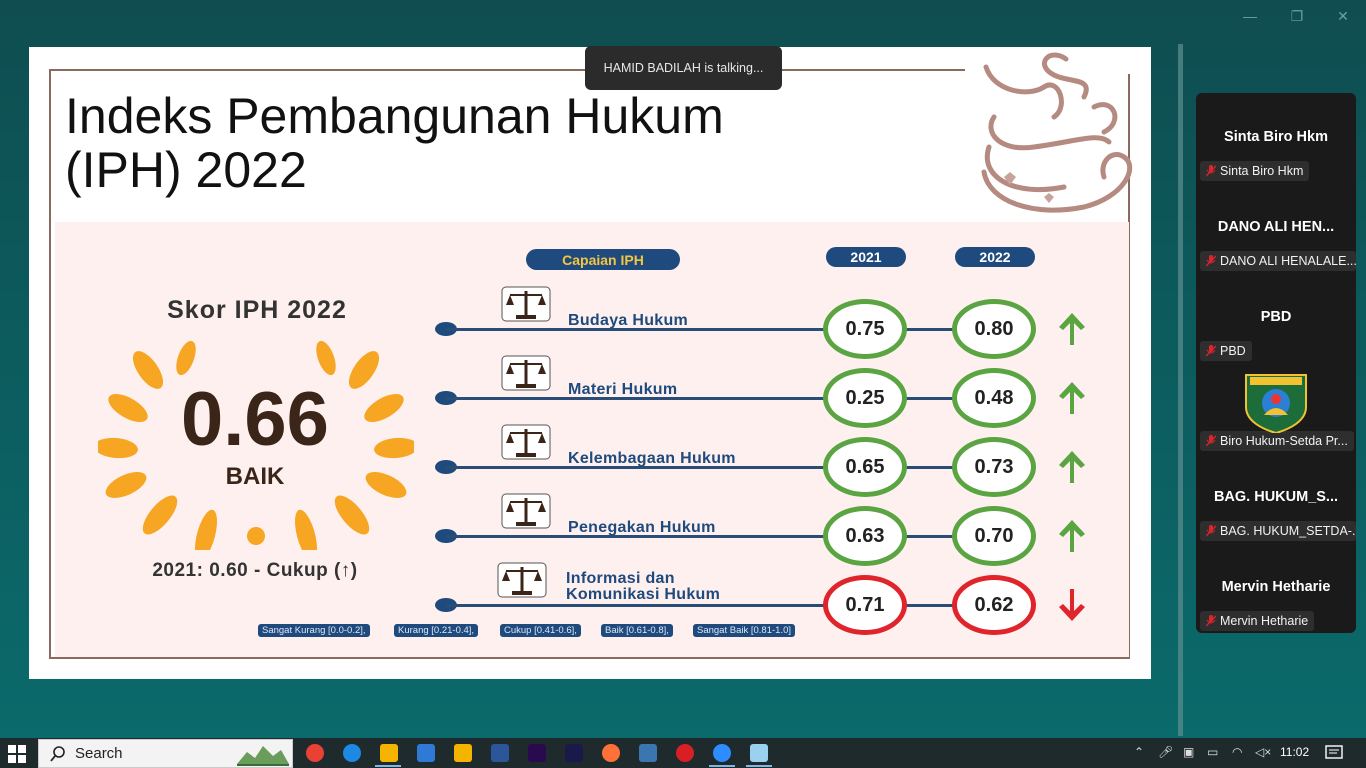 The image size is (1366, 768). What do you see at coordinates (257, 310) in the screenshot?
I see `skor-title: Skor IPH 2022` at bounding box center [257, 310].